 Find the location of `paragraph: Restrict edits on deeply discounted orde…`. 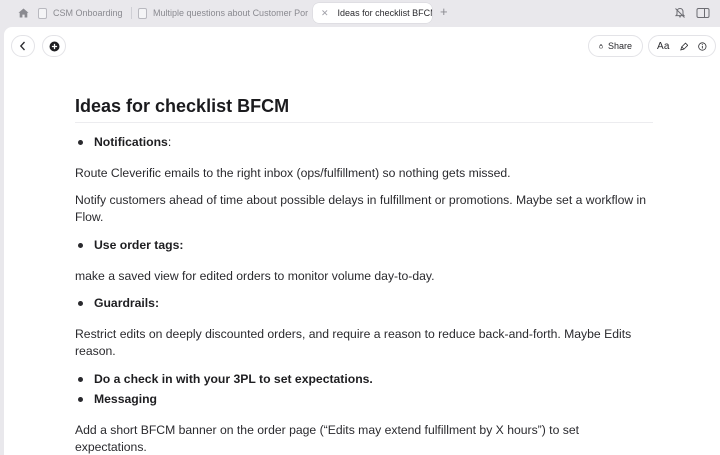

paragraph: Restrict edits on deeply discounted orde… is located at coordinates (364, 343).